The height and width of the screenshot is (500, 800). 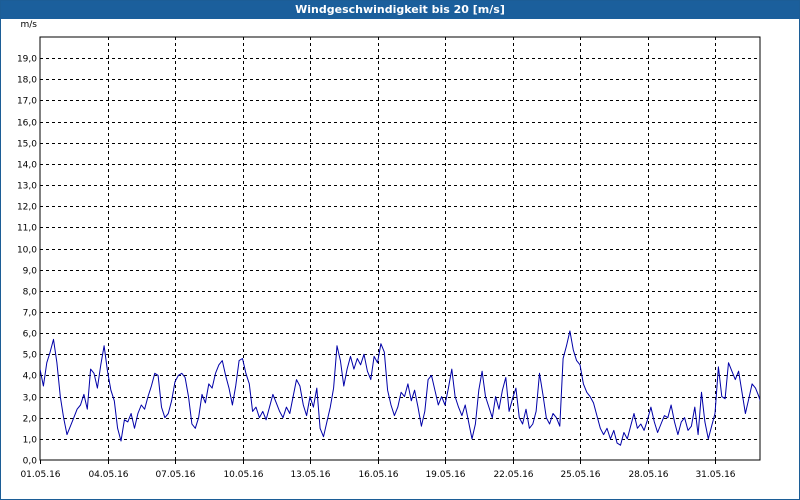 What do you see at coordinates (27, 229) in the screenshot?
I see `y-tick-label: 11,0` at bounding box center [27, 229].